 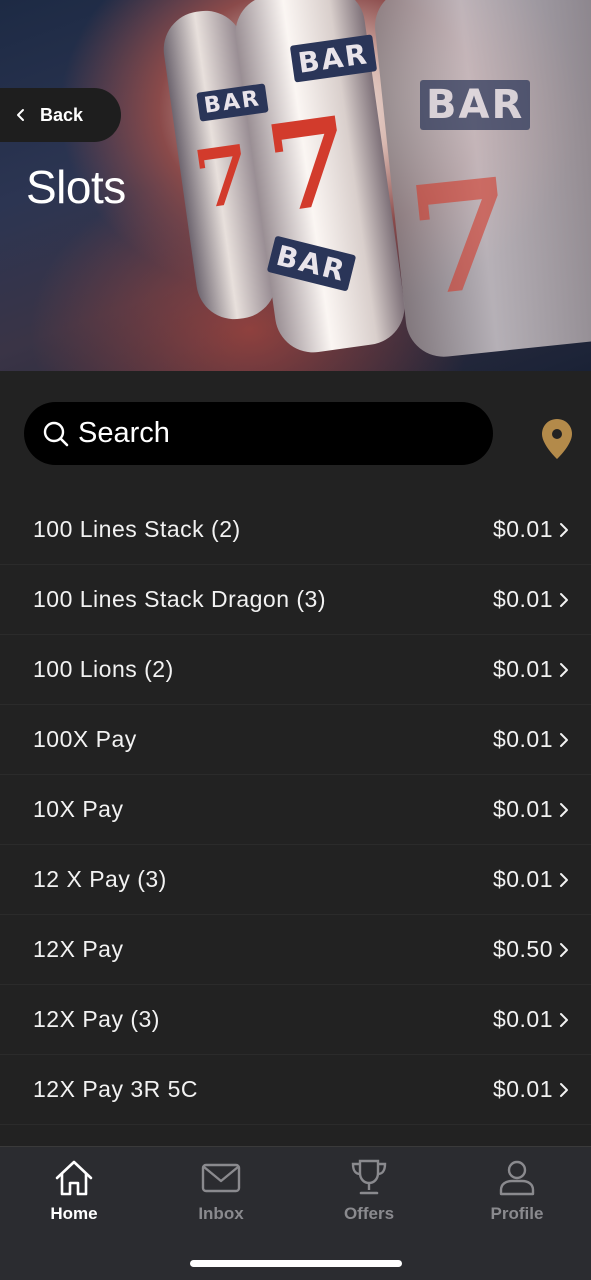 What do you see at coordinates (221, 1178) in the screenshot?
I see `inbox-icon` at bounding box center [221, 1178].